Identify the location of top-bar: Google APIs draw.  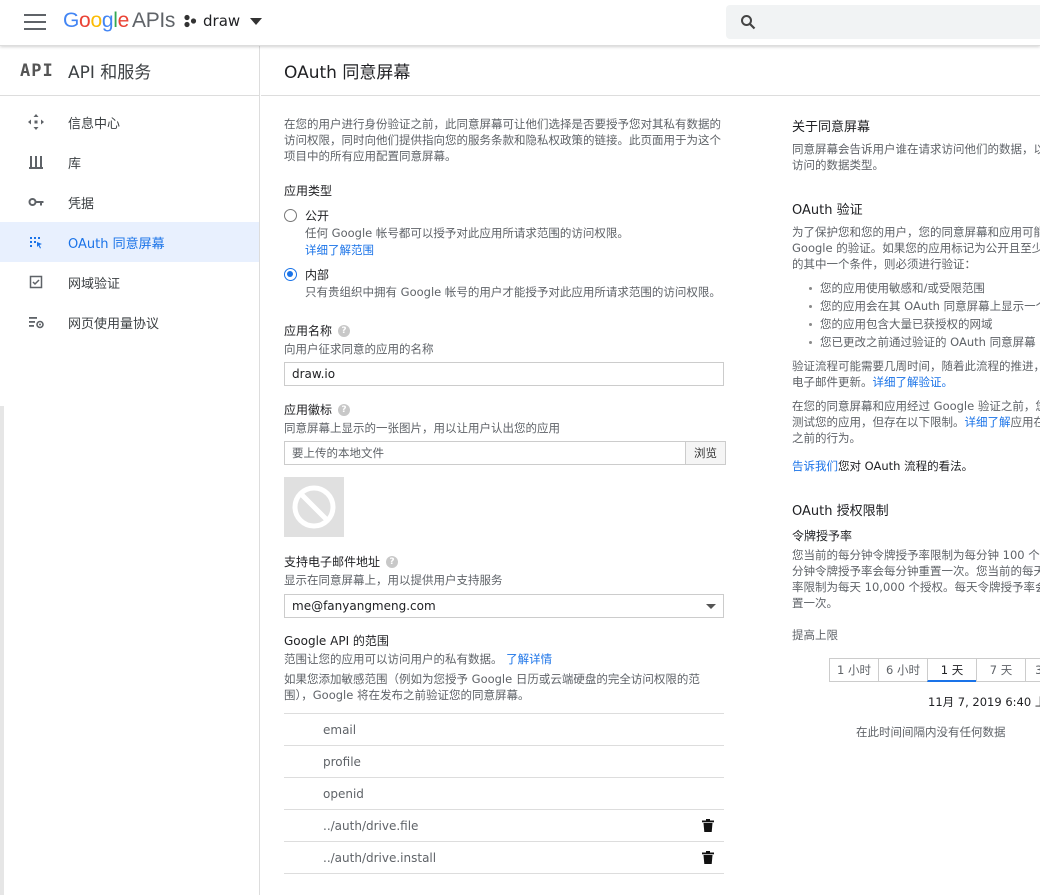
(520, 23).